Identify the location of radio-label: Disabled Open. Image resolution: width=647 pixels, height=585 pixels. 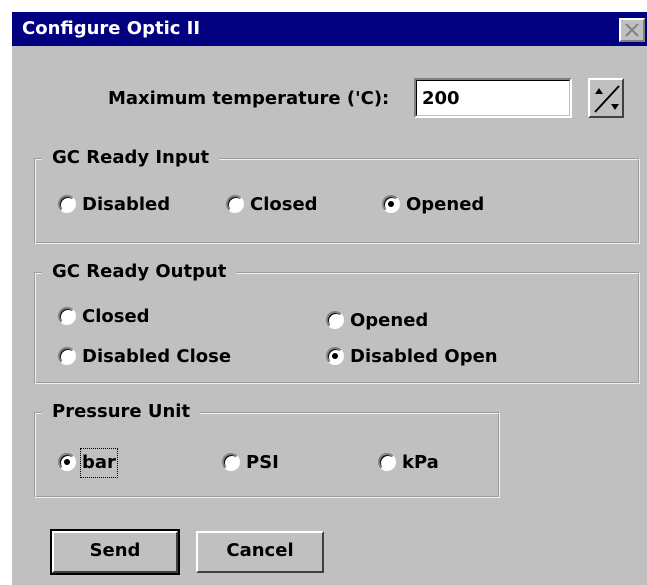
(424, 356).